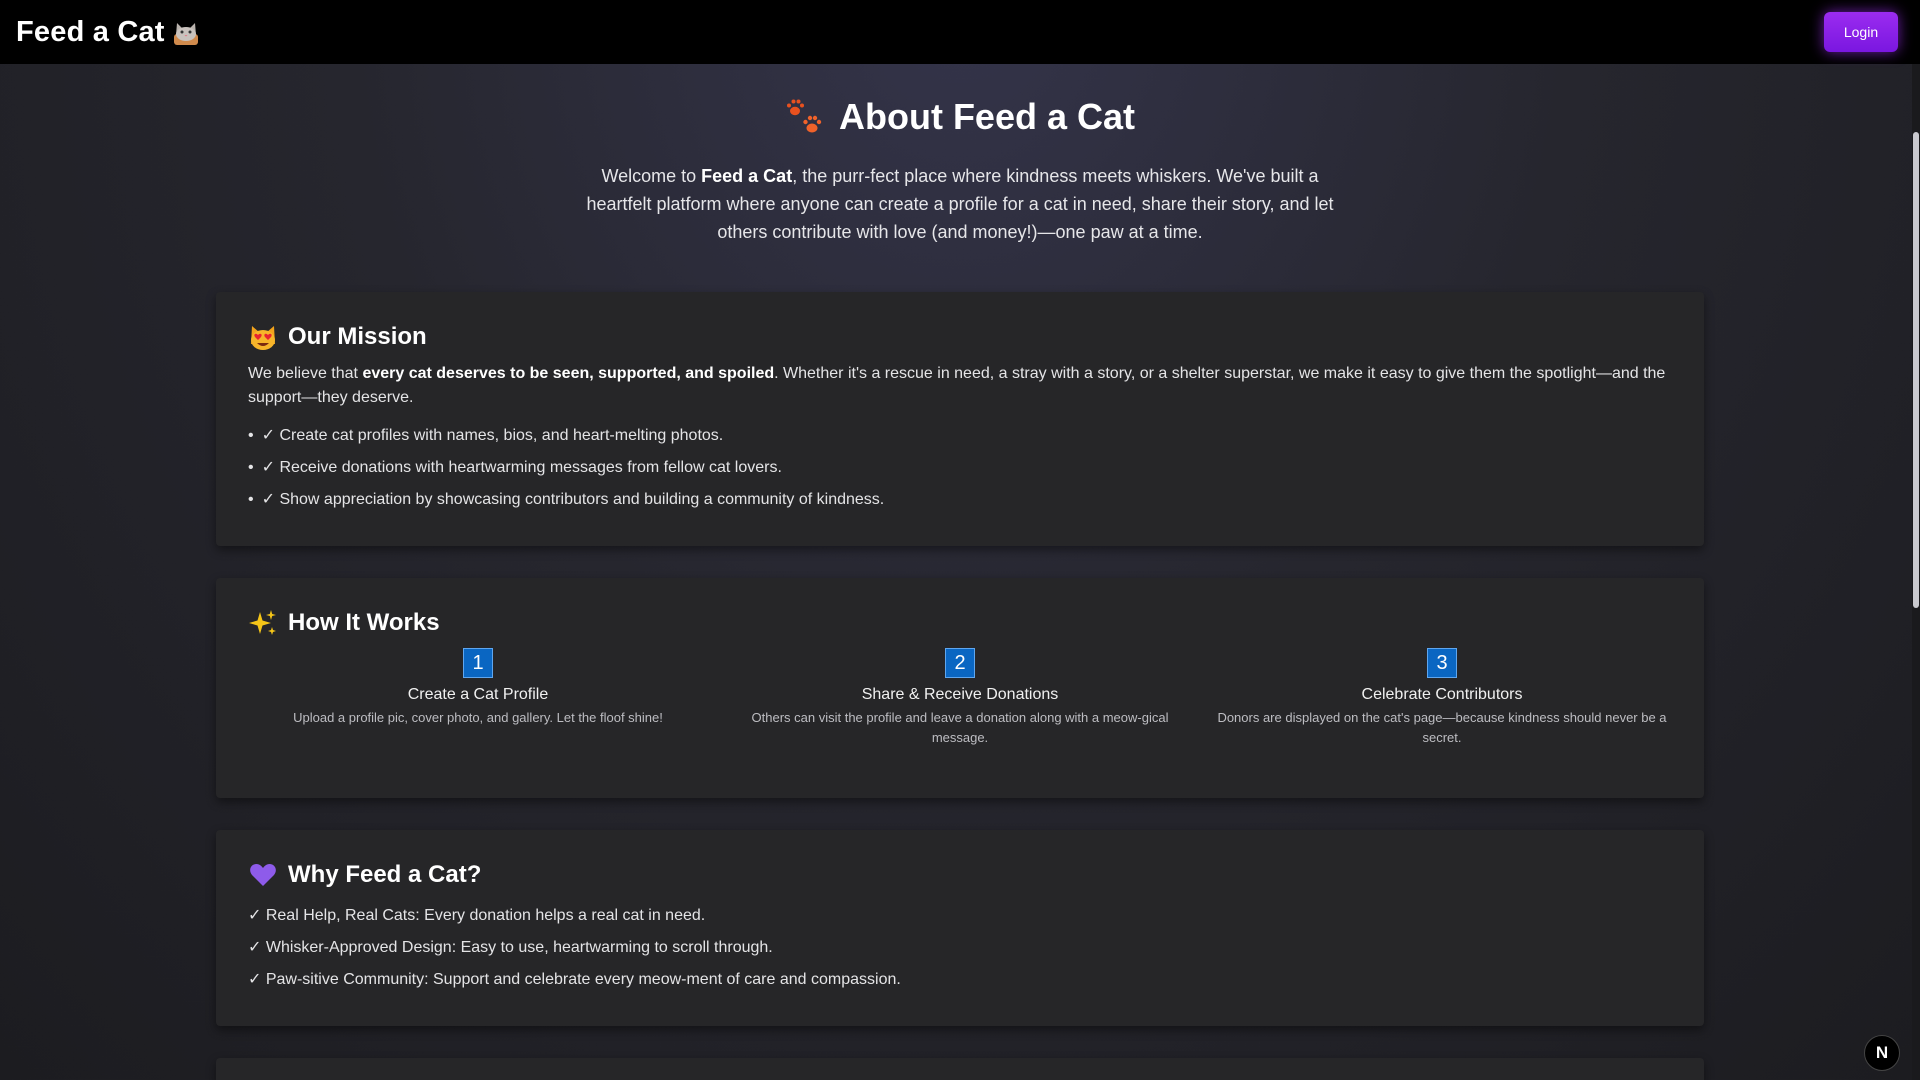 The image size is (1920, 1080). Describe the element at coordinates (357, 336) in the screenshot. I see `mission-title: Our Mission` at that location.